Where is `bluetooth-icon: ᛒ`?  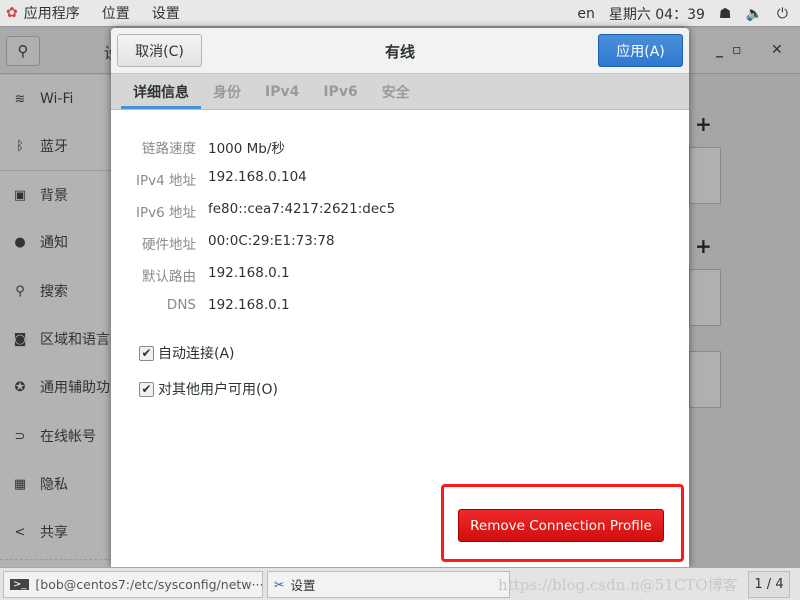 bluetooth-icon: ᛒ is located at coordinates (20, 146).